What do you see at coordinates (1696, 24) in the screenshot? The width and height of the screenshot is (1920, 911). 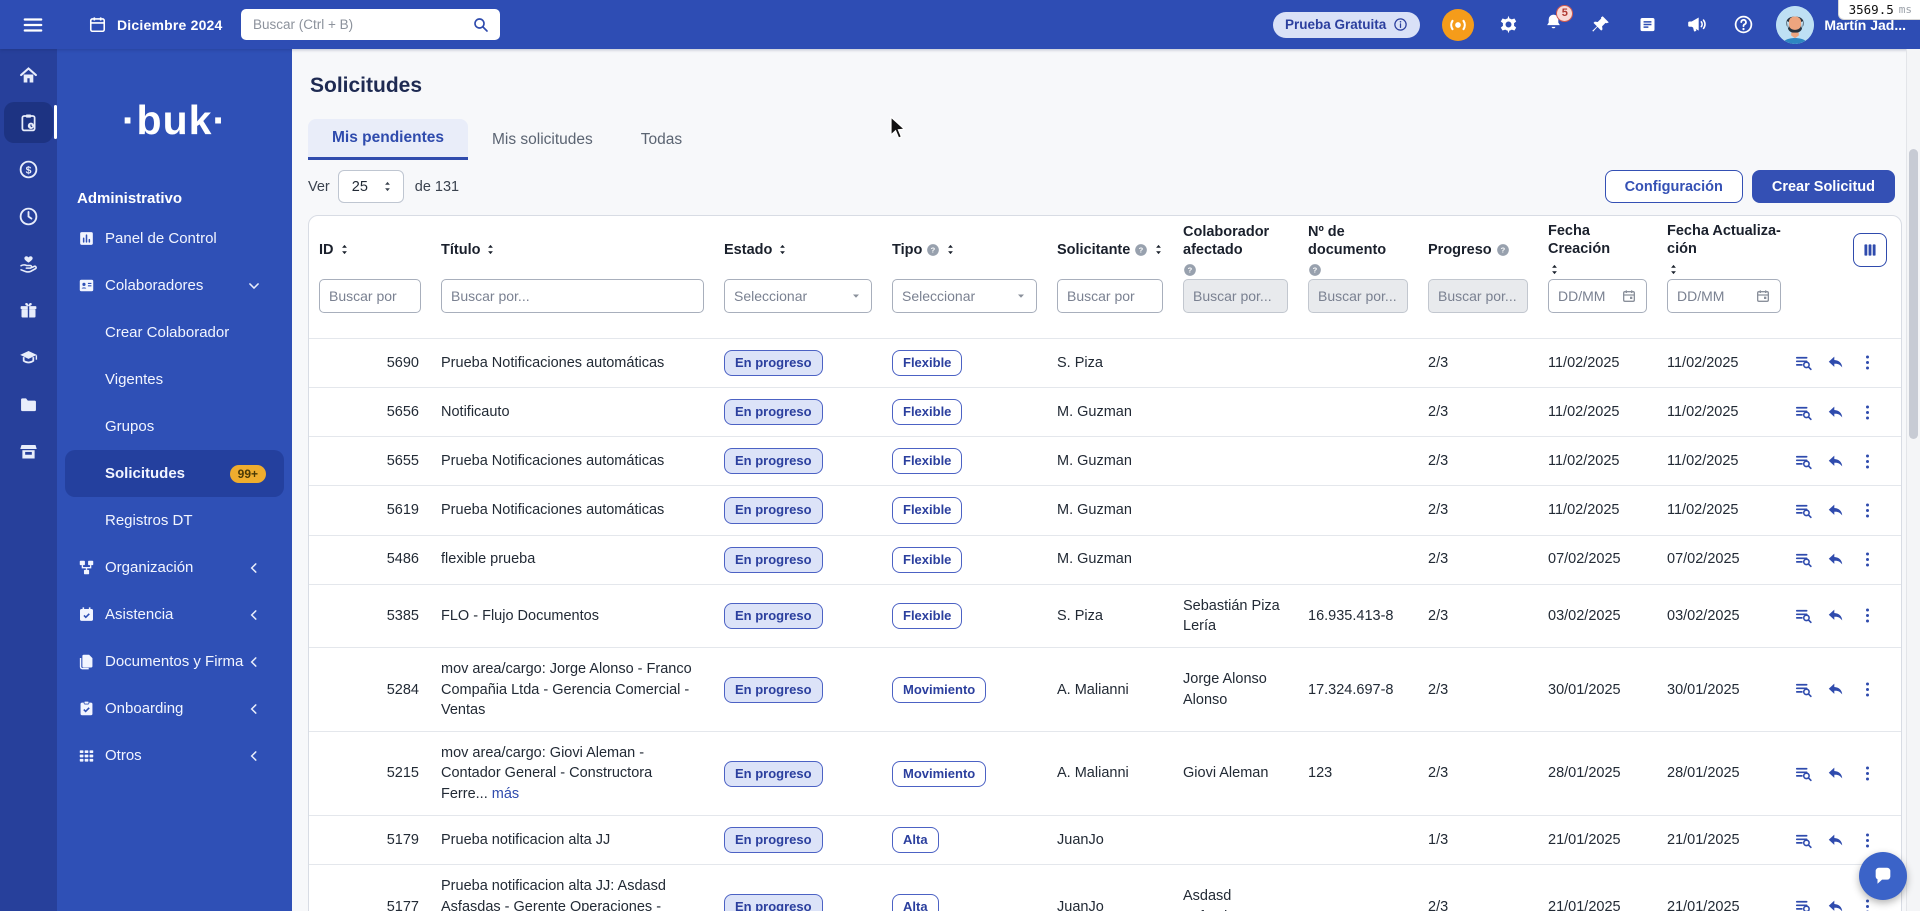 I see `megaphone-icon` at bounding box center [1696, 24].